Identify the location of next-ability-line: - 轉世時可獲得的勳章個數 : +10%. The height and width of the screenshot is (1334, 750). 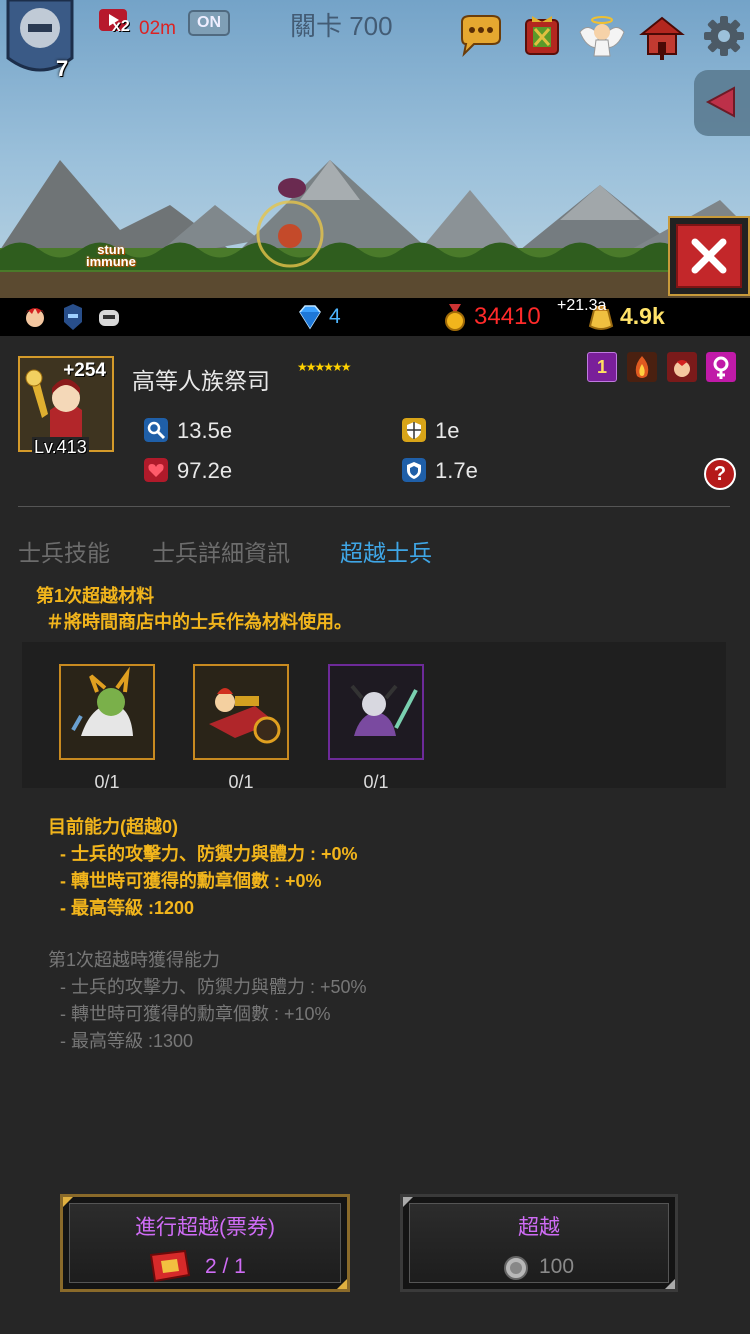
(195, 1014).